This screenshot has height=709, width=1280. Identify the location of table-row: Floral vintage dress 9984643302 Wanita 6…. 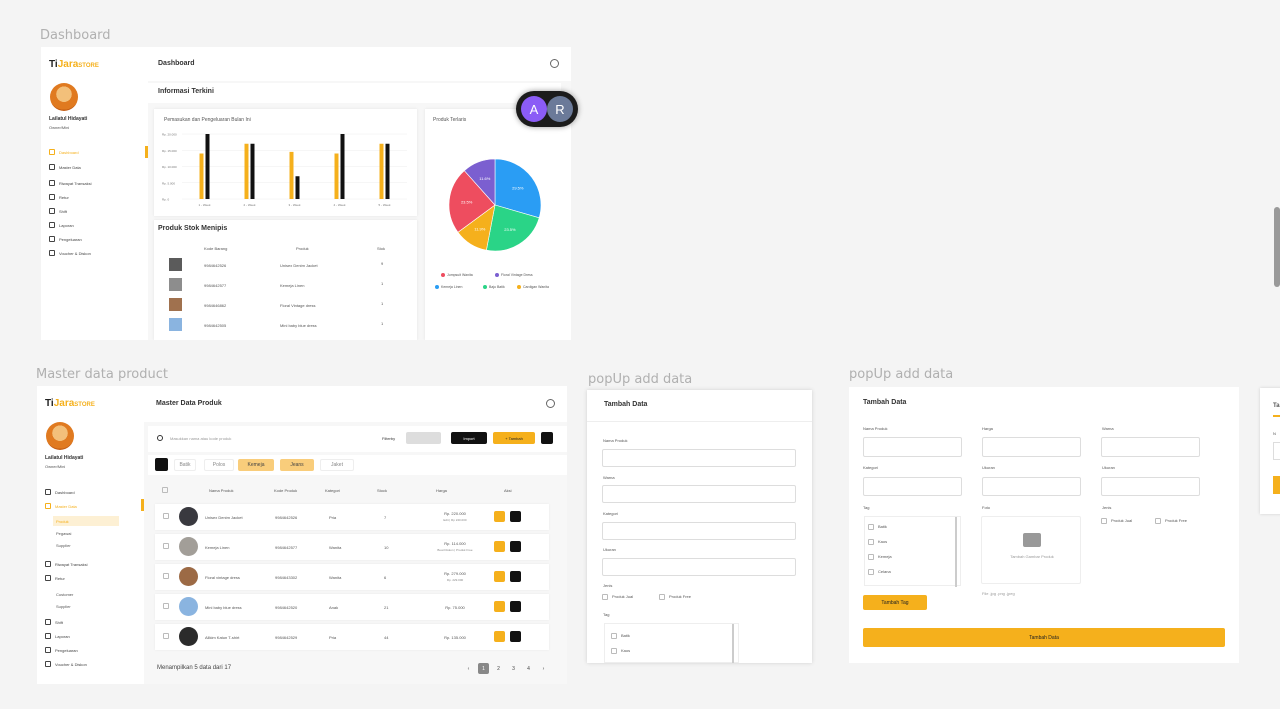
(352, 577).